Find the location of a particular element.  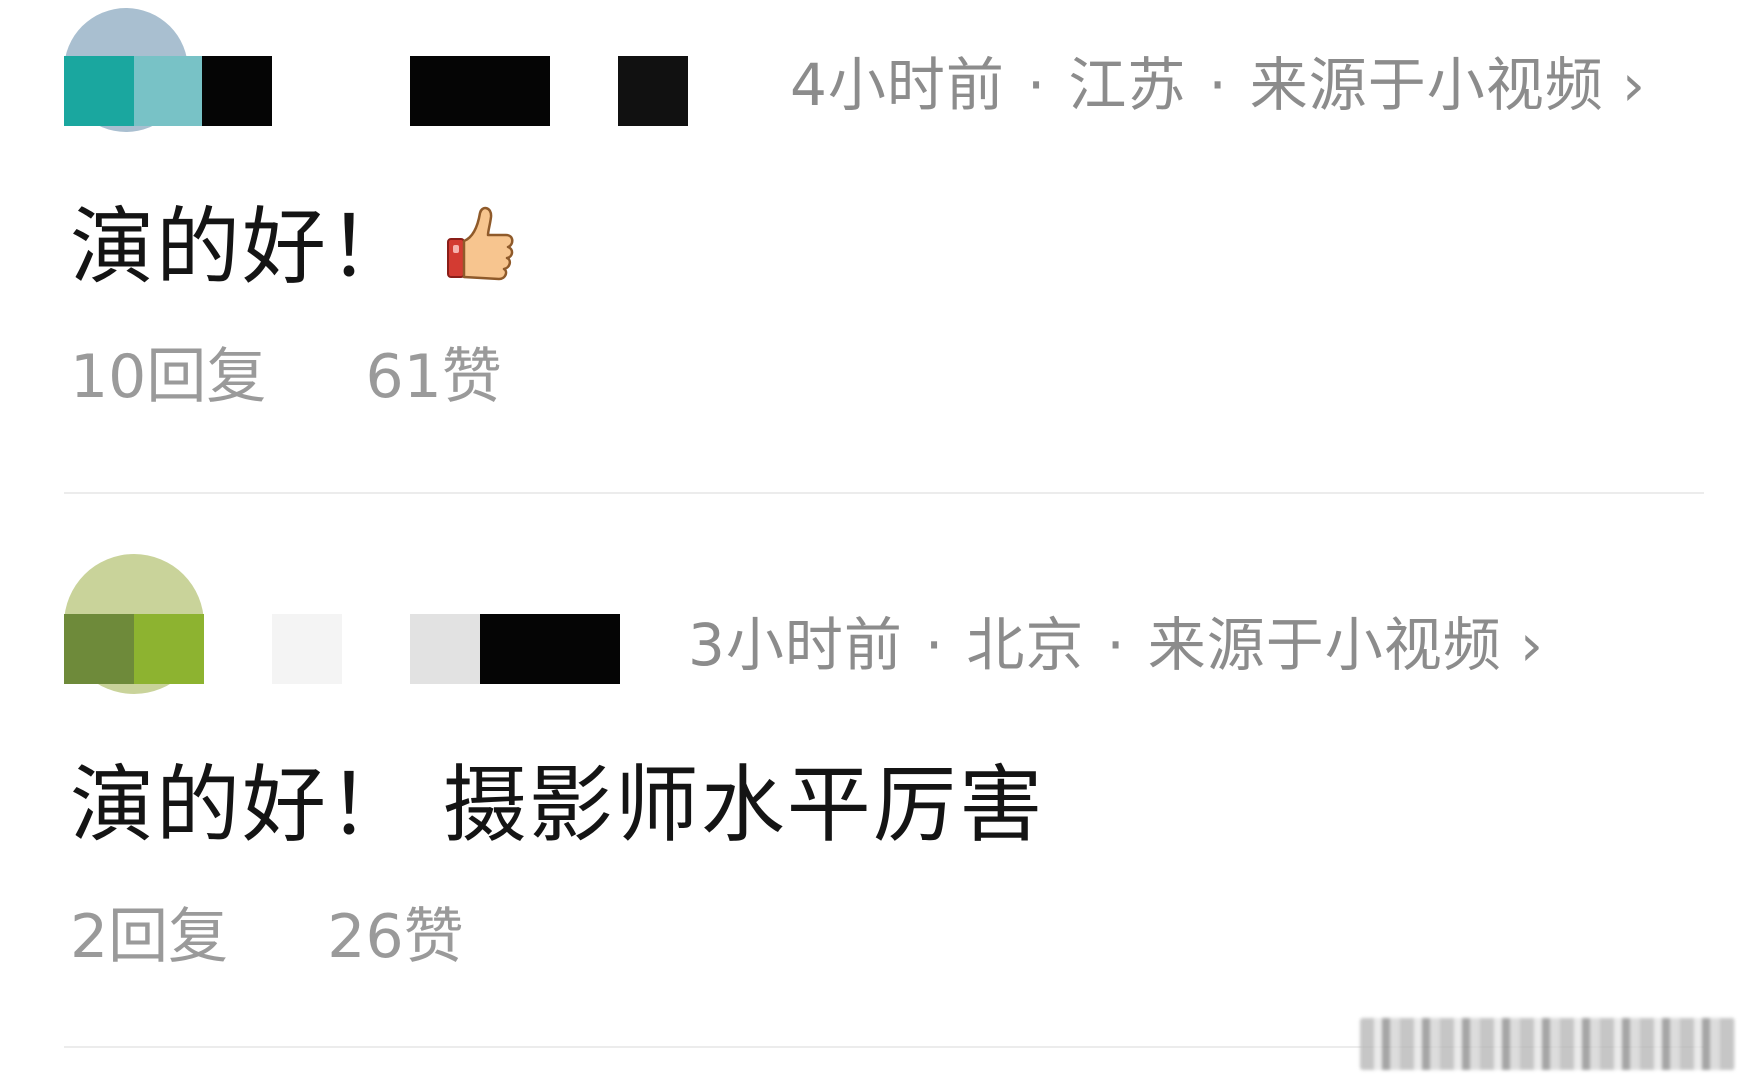

reply-count-button: 2回复 is located at coordinates (149, 931).